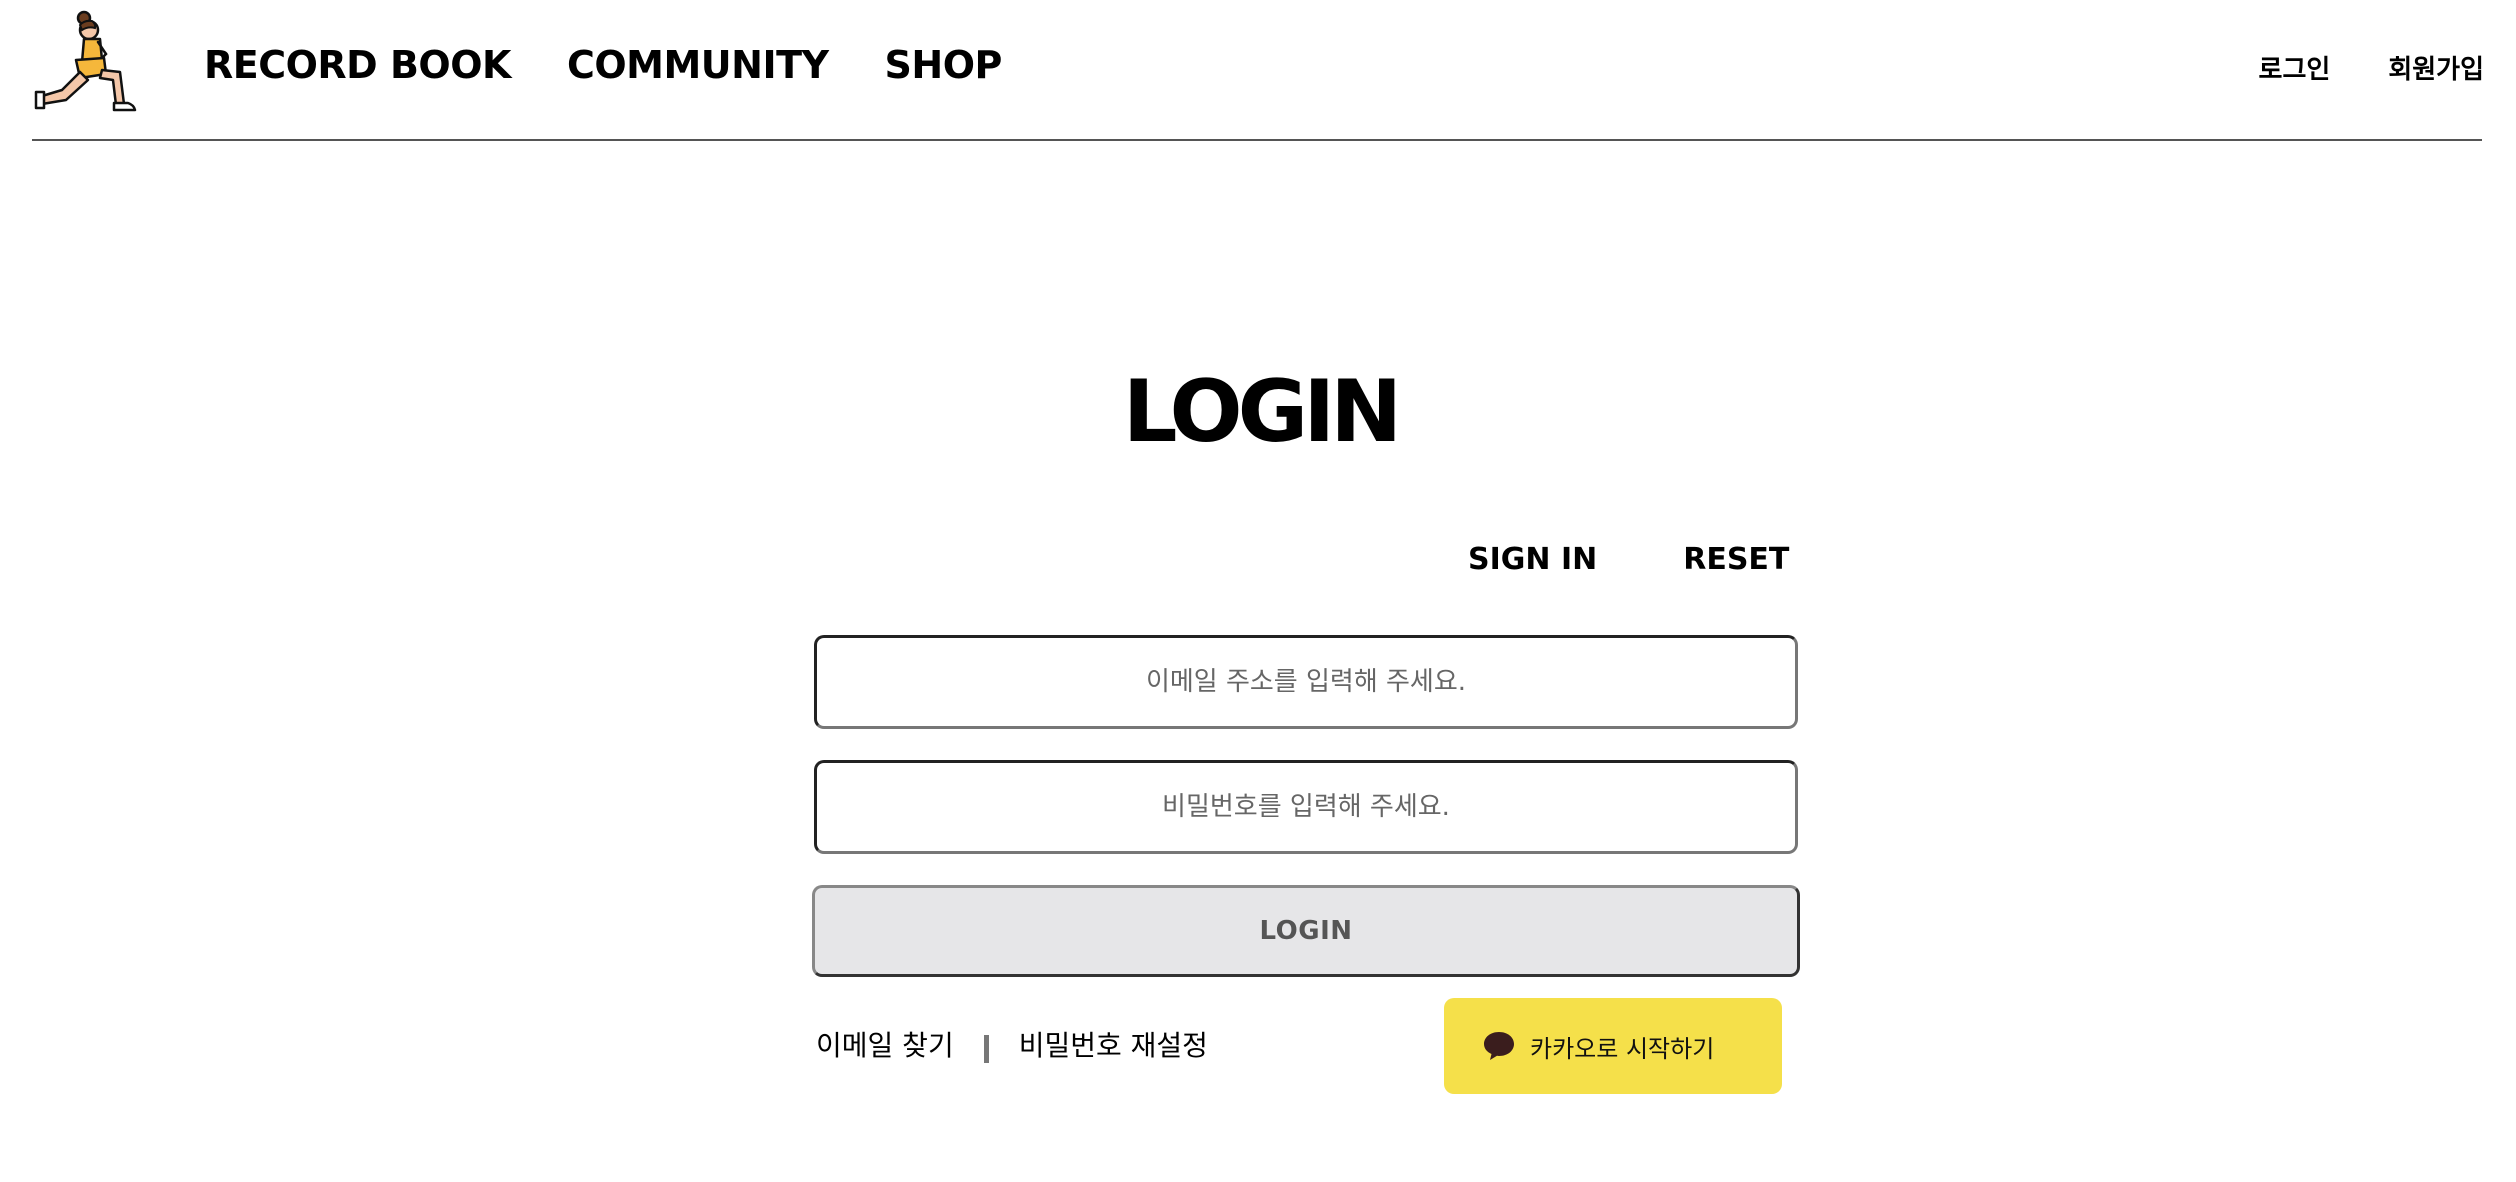 This screenshot has width=2516, height=1182. Describe the element at coordinates (1306, 807) in the screenshot. I see `password-field` at that location.